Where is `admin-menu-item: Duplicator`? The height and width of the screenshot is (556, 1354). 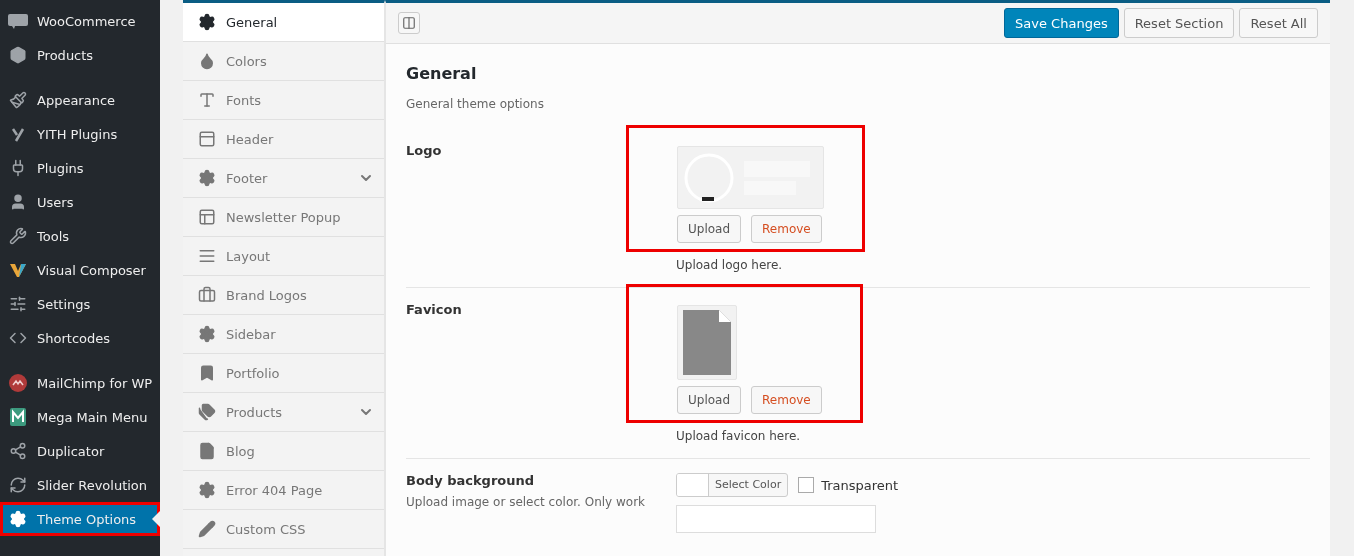
admin-menu-item: Duplicator is located at coordinates (80, 451).